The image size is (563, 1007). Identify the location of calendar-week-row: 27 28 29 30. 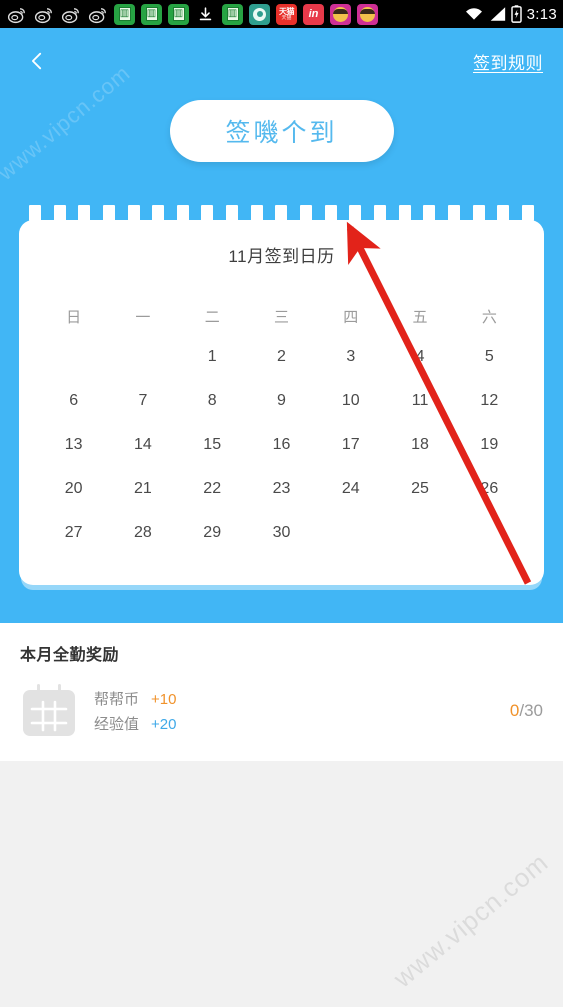
(281, 533).